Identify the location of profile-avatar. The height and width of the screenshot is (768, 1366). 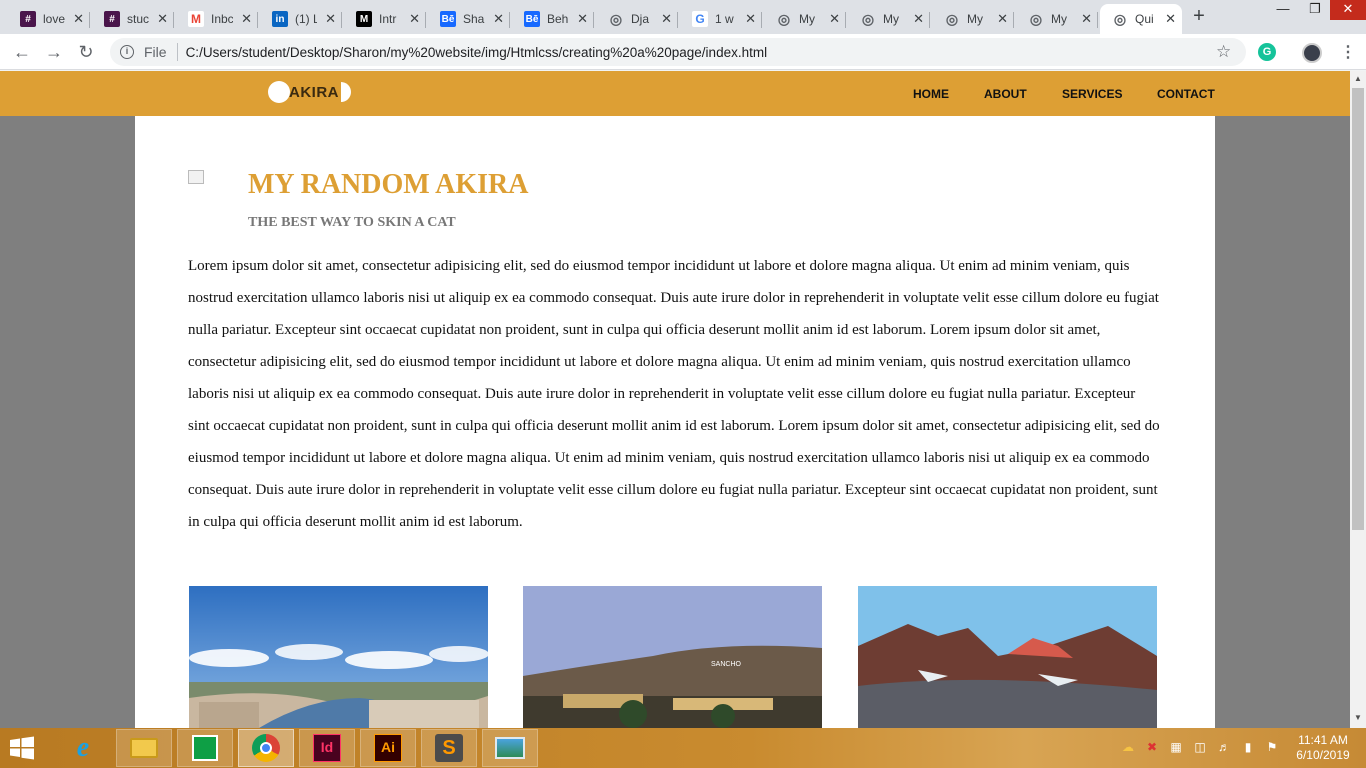
(1312, 53).